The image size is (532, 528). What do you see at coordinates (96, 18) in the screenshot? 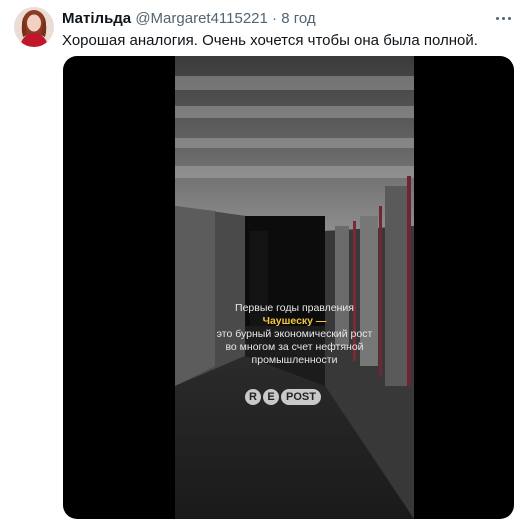
I see `author-name: Матільда` at bounding box center [96, 18].